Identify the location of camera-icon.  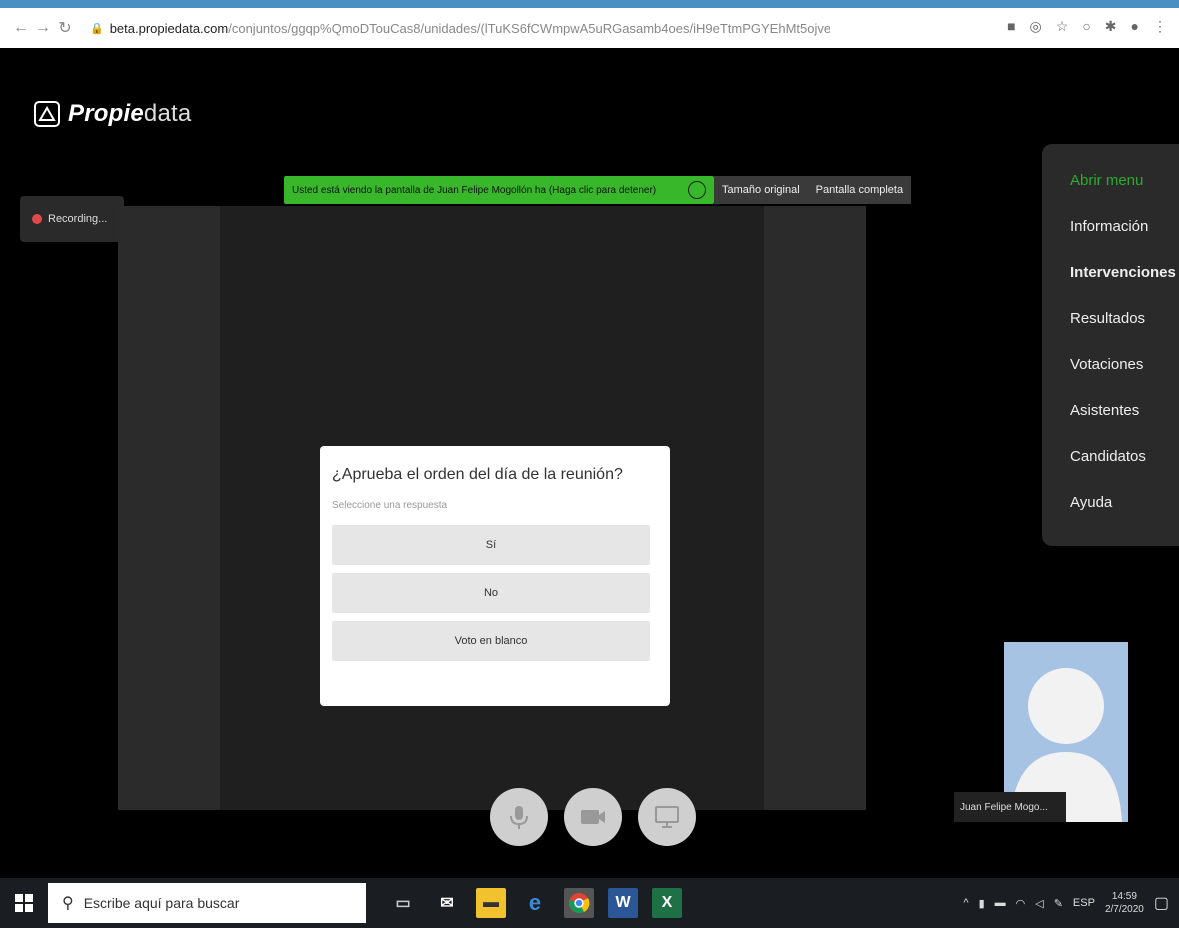
(593, 817).